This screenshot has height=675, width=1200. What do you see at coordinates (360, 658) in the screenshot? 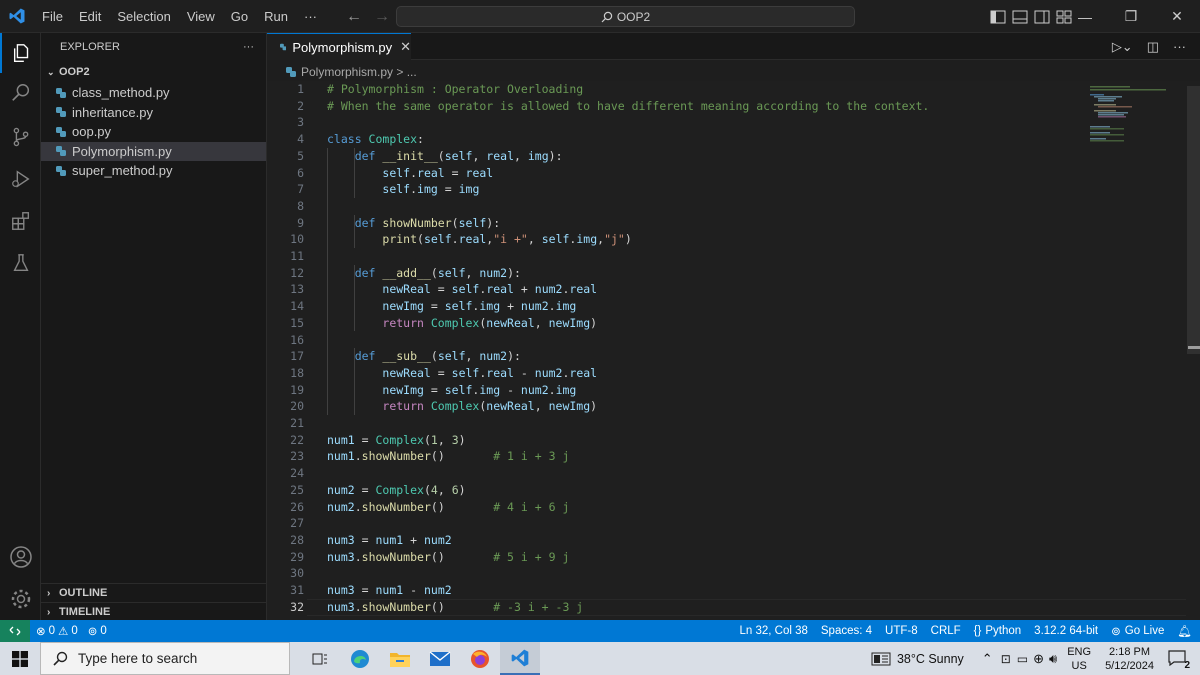
I see `edge-browser-icon` at bounding box center [360, 658].